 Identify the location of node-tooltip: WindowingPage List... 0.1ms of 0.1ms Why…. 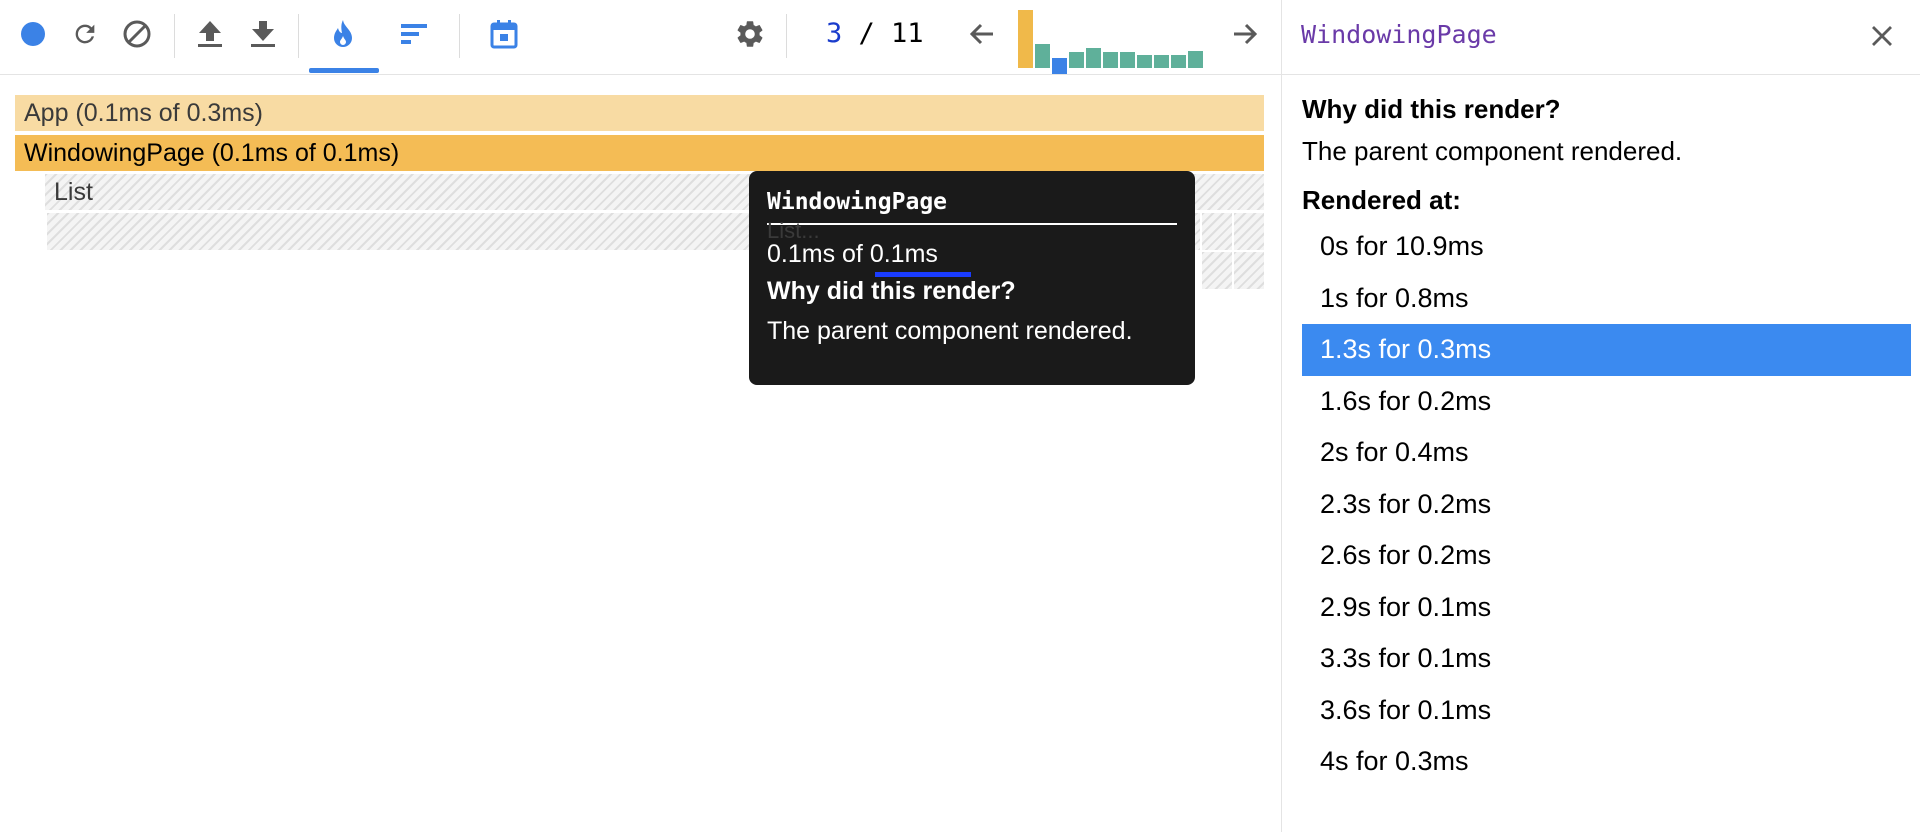
(972, 278).